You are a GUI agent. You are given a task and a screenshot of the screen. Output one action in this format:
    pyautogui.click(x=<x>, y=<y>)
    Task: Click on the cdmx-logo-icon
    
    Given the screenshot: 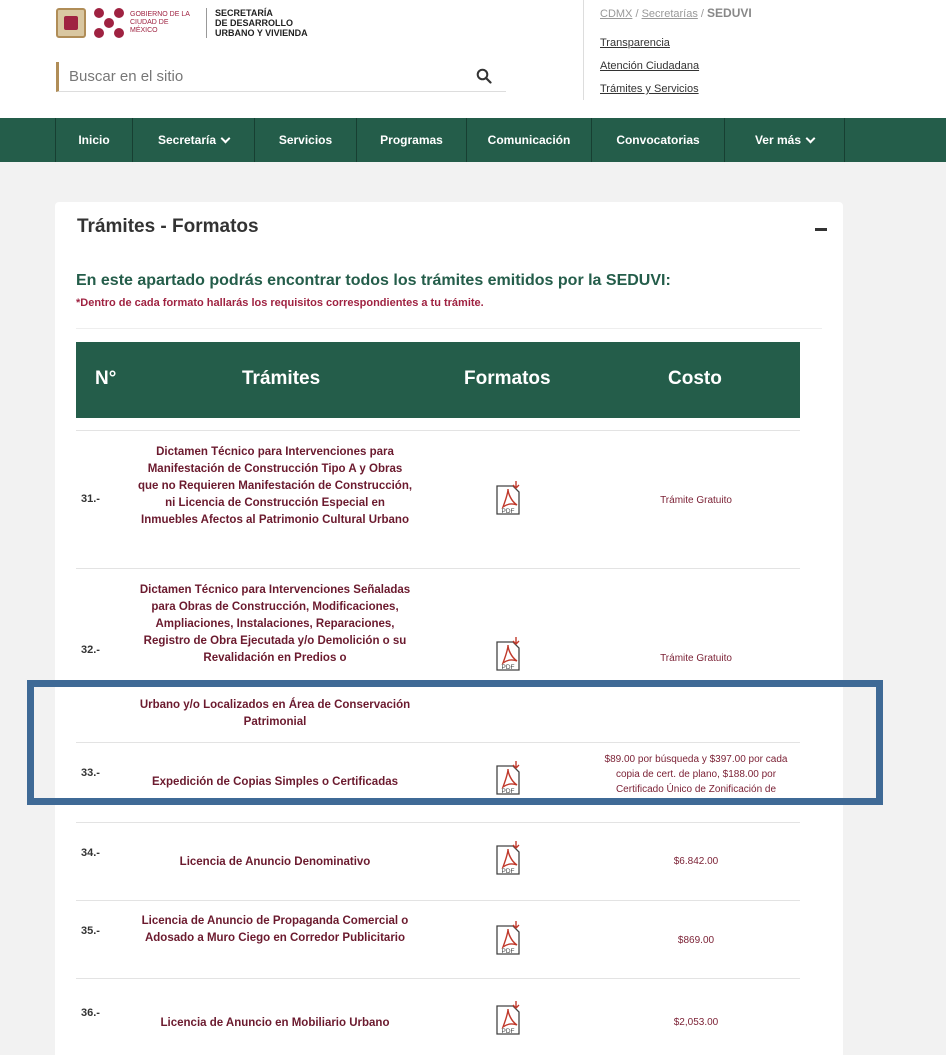 What is the action you would take?
    pyautogui.click(x=109, y=23)
    